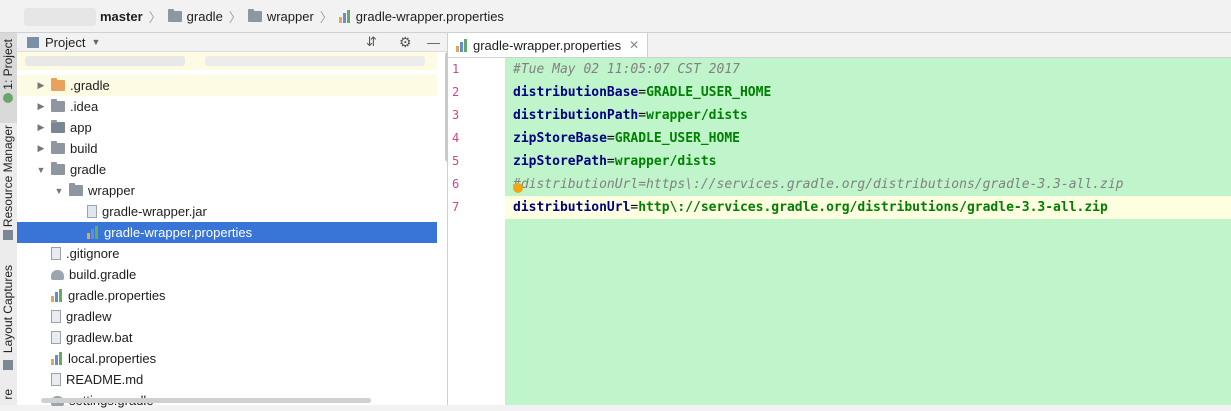  Describe the element at coordinates (476, 231) in the screenshot. I see `line-number-gutter: 1 2 3 4 5 6 7` at that location.